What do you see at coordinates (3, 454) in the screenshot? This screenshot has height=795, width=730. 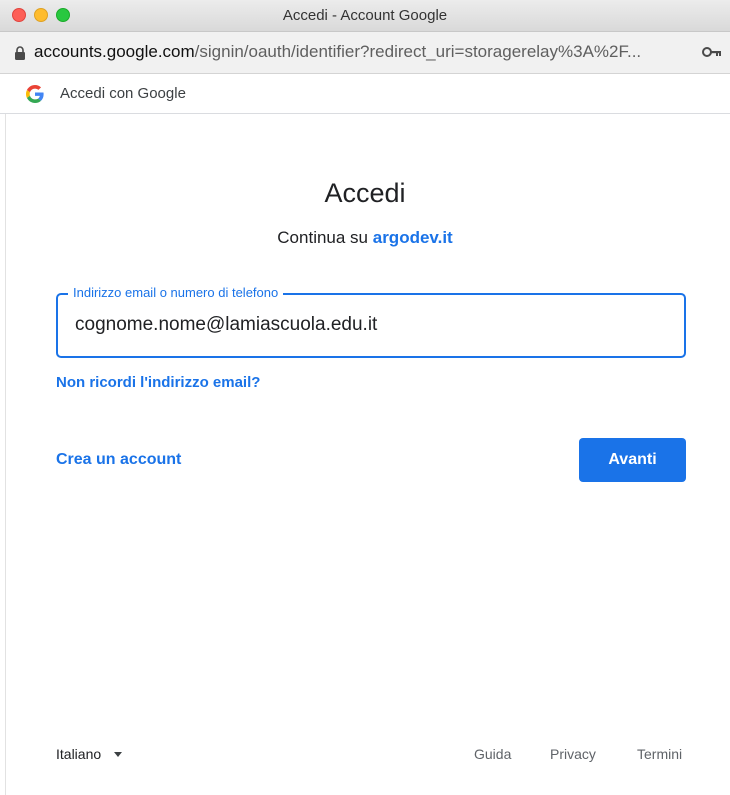 I see `window-edge` at bounding box center [3, 454].